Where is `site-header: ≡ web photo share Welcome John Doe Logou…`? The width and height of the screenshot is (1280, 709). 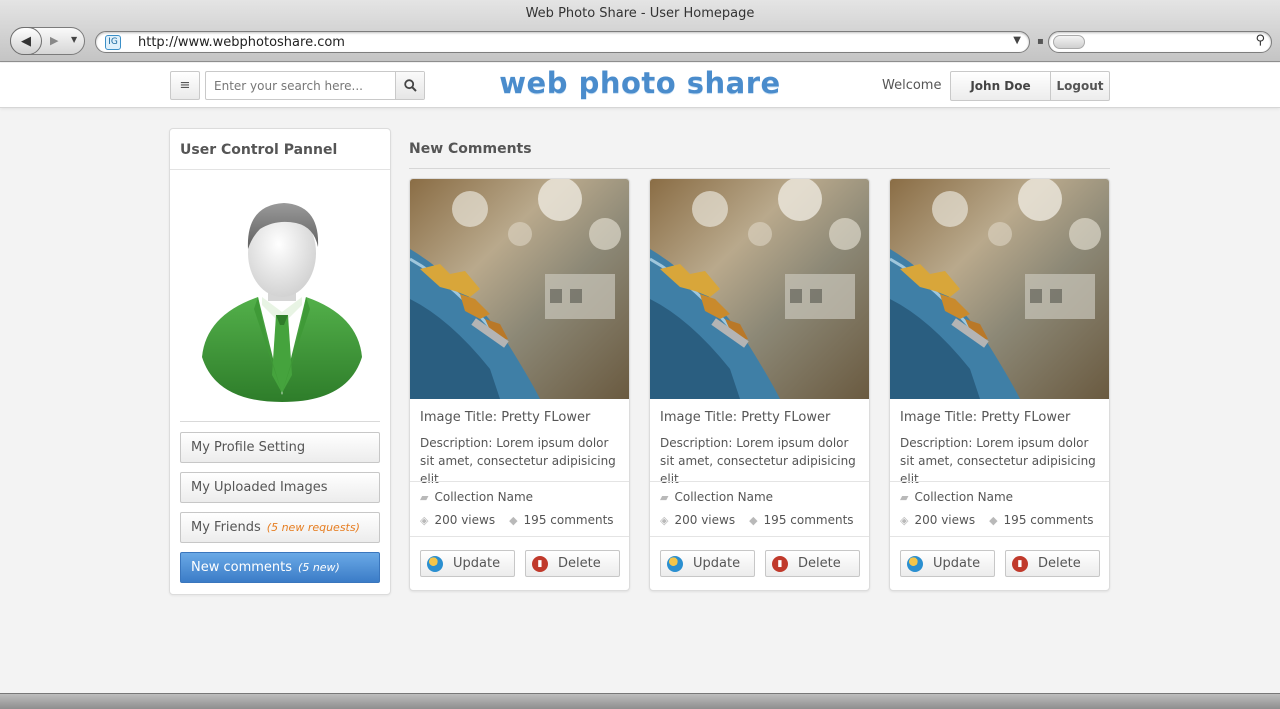 site-header: ≡ web photo share Welcome John Doe Logou… is located at coordinates (640, 85).